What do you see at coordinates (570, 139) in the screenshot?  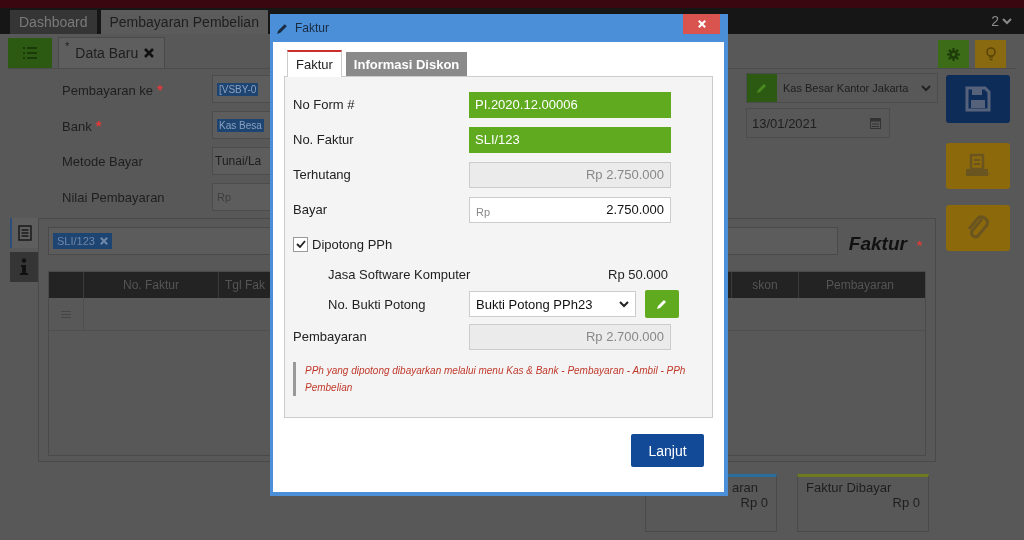 I see `form-field: SLI/123` at bounding box center [570, 139].